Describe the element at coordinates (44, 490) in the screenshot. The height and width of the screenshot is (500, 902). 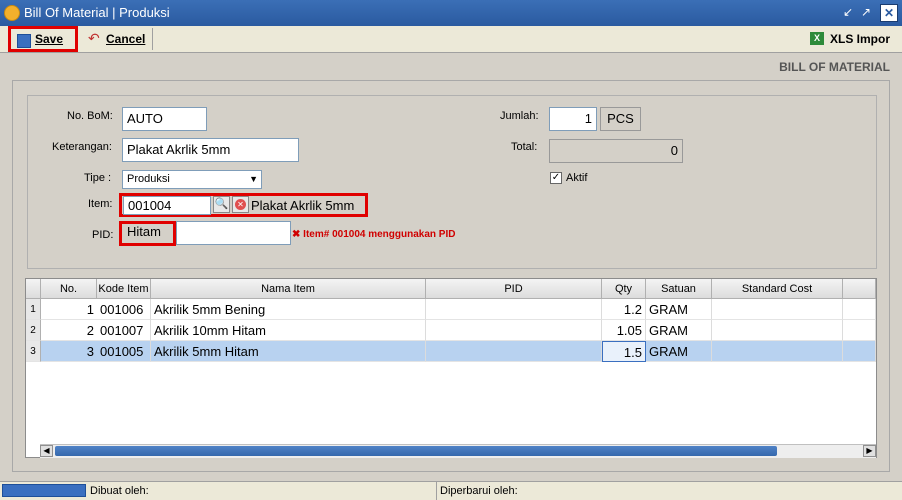
I see `status-indicator` at that location.